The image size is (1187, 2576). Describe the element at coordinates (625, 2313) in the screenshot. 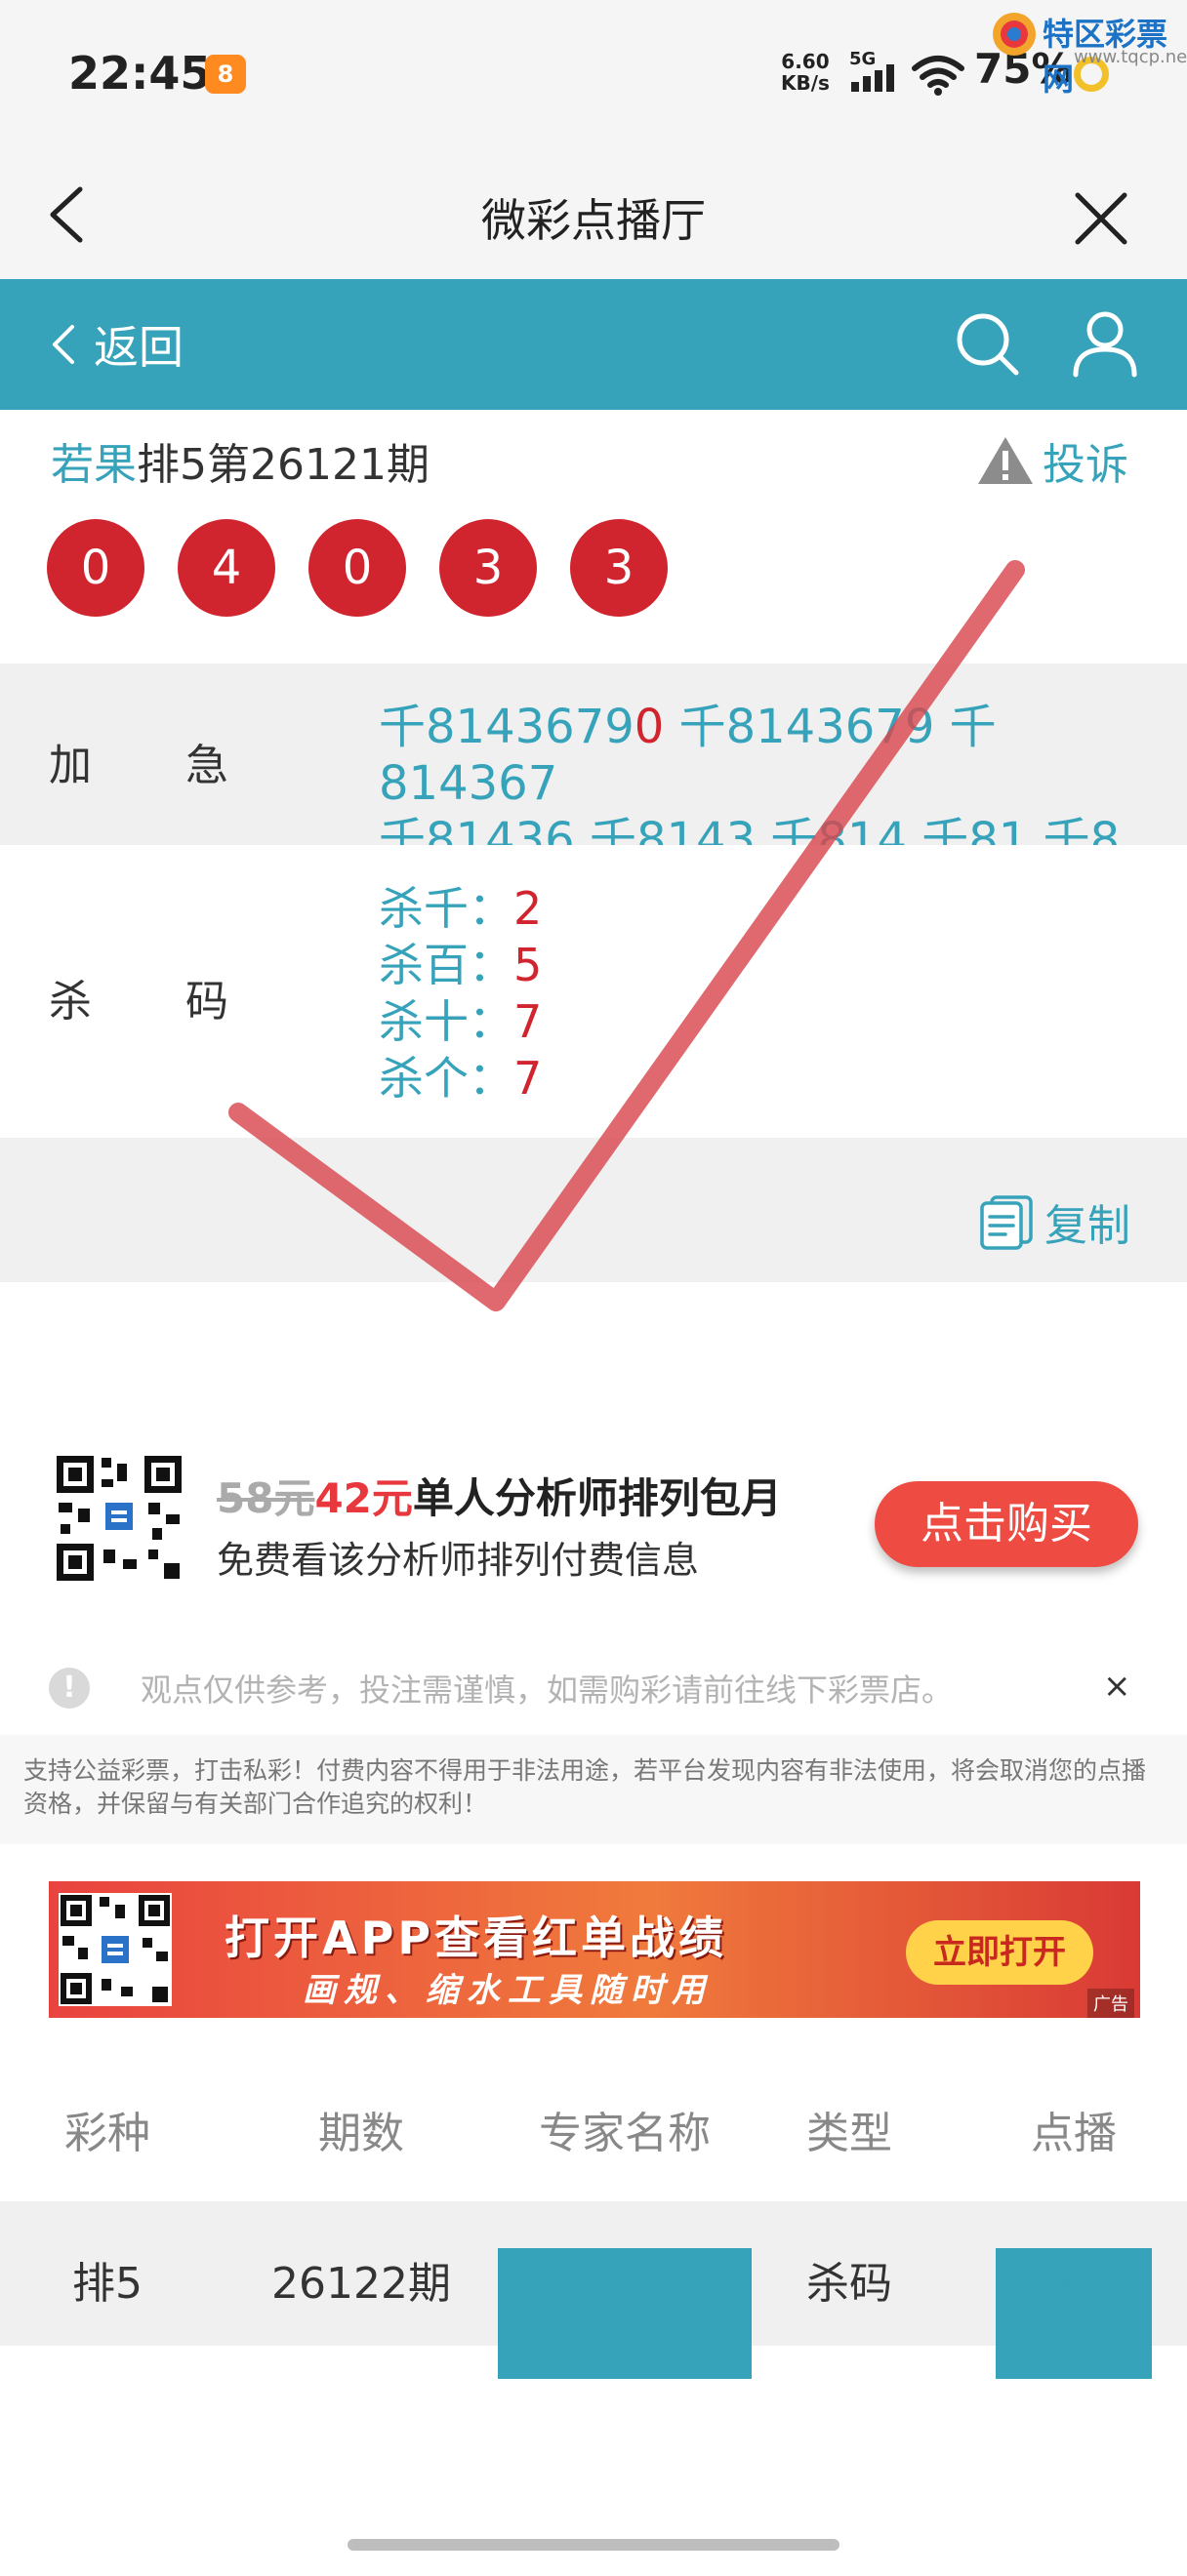

I see `table-cell-expert-link: 若果` at that location.